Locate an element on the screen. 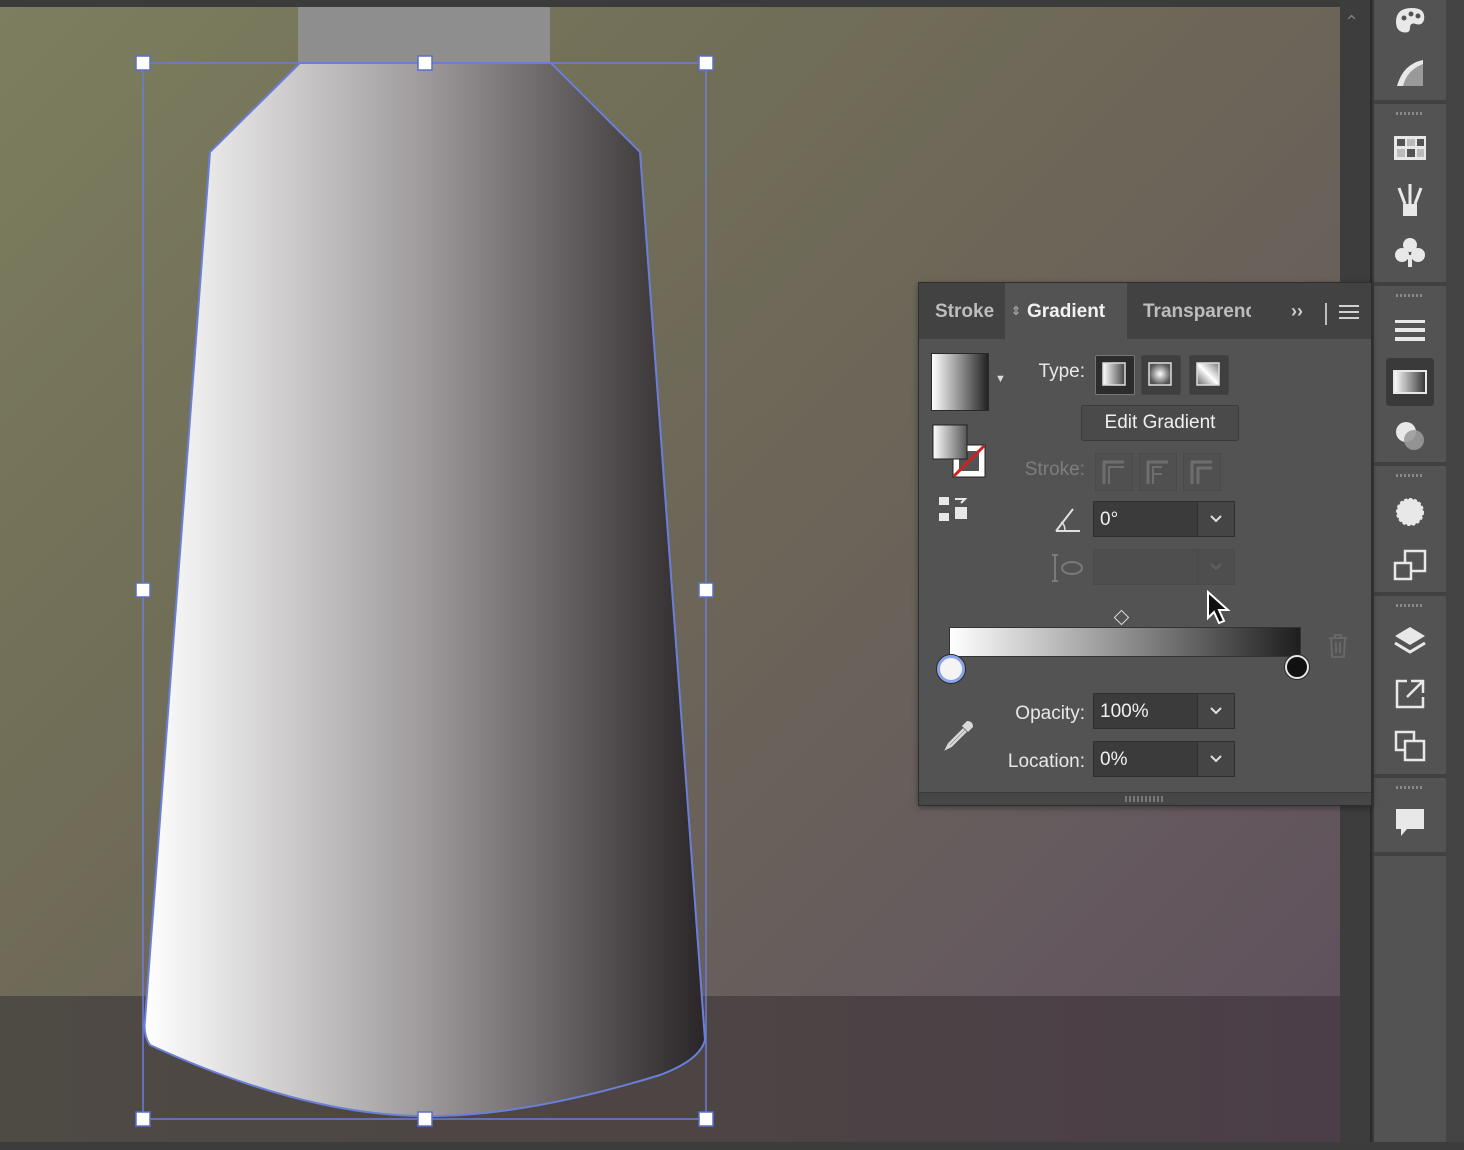  location-label: Location: is located at coordinates (1046, 761).